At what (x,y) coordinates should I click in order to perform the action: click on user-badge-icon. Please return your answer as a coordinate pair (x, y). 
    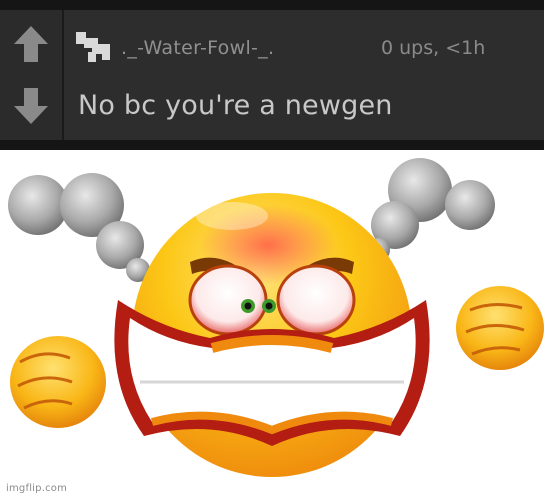
    Looking at the image, I should click on (93, 47).